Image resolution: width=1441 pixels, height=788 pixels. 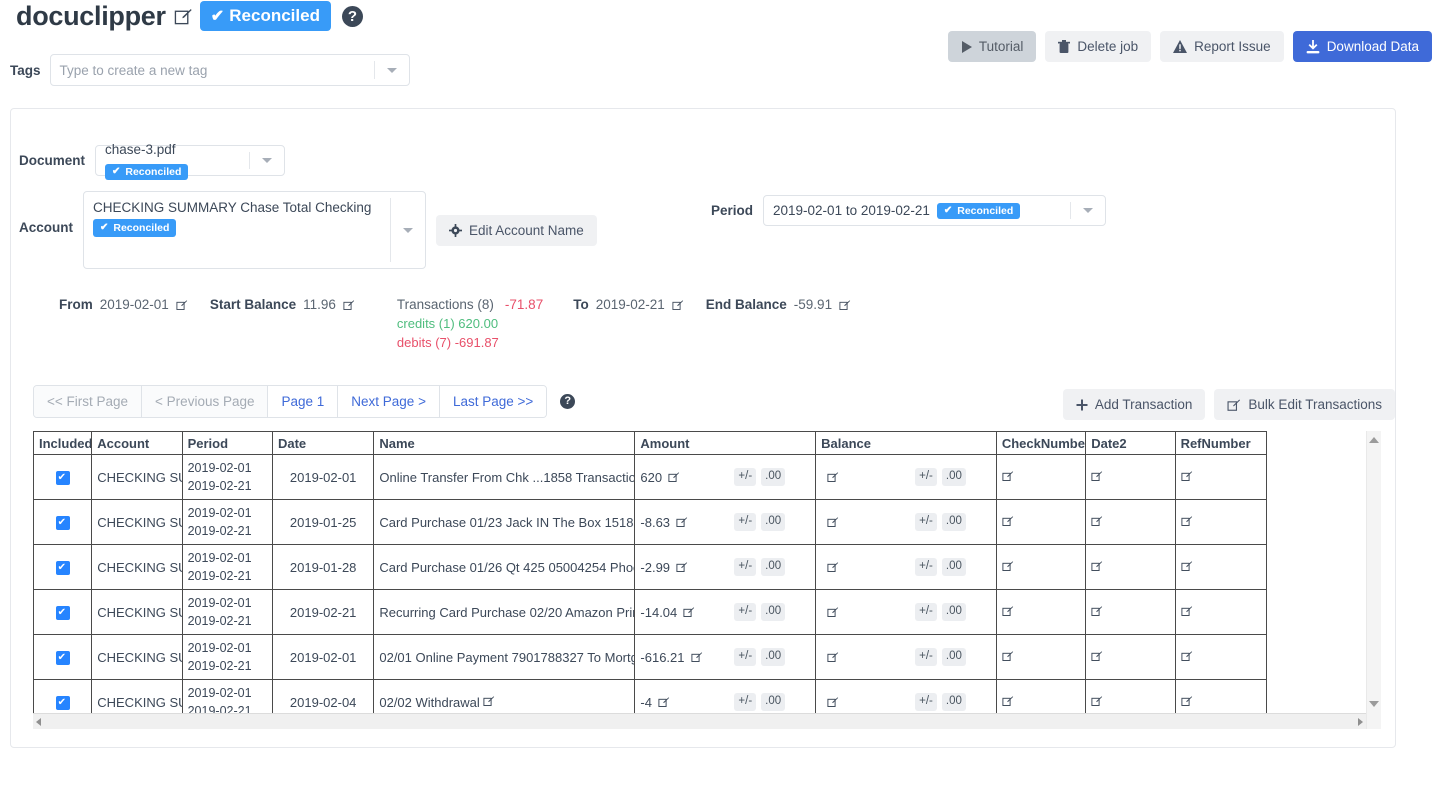 I want to click on report-issue-button: Report Issue, so click(x=1222, y=46).